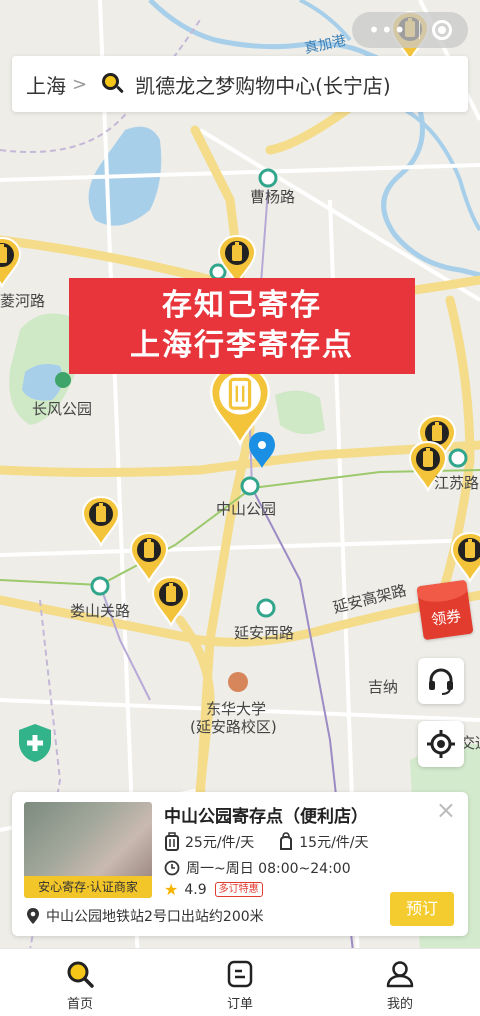 Image resolution: width=480 pixels, height=1016 pixels. I want to click on rating-value: 4.9, so click(195, 889).